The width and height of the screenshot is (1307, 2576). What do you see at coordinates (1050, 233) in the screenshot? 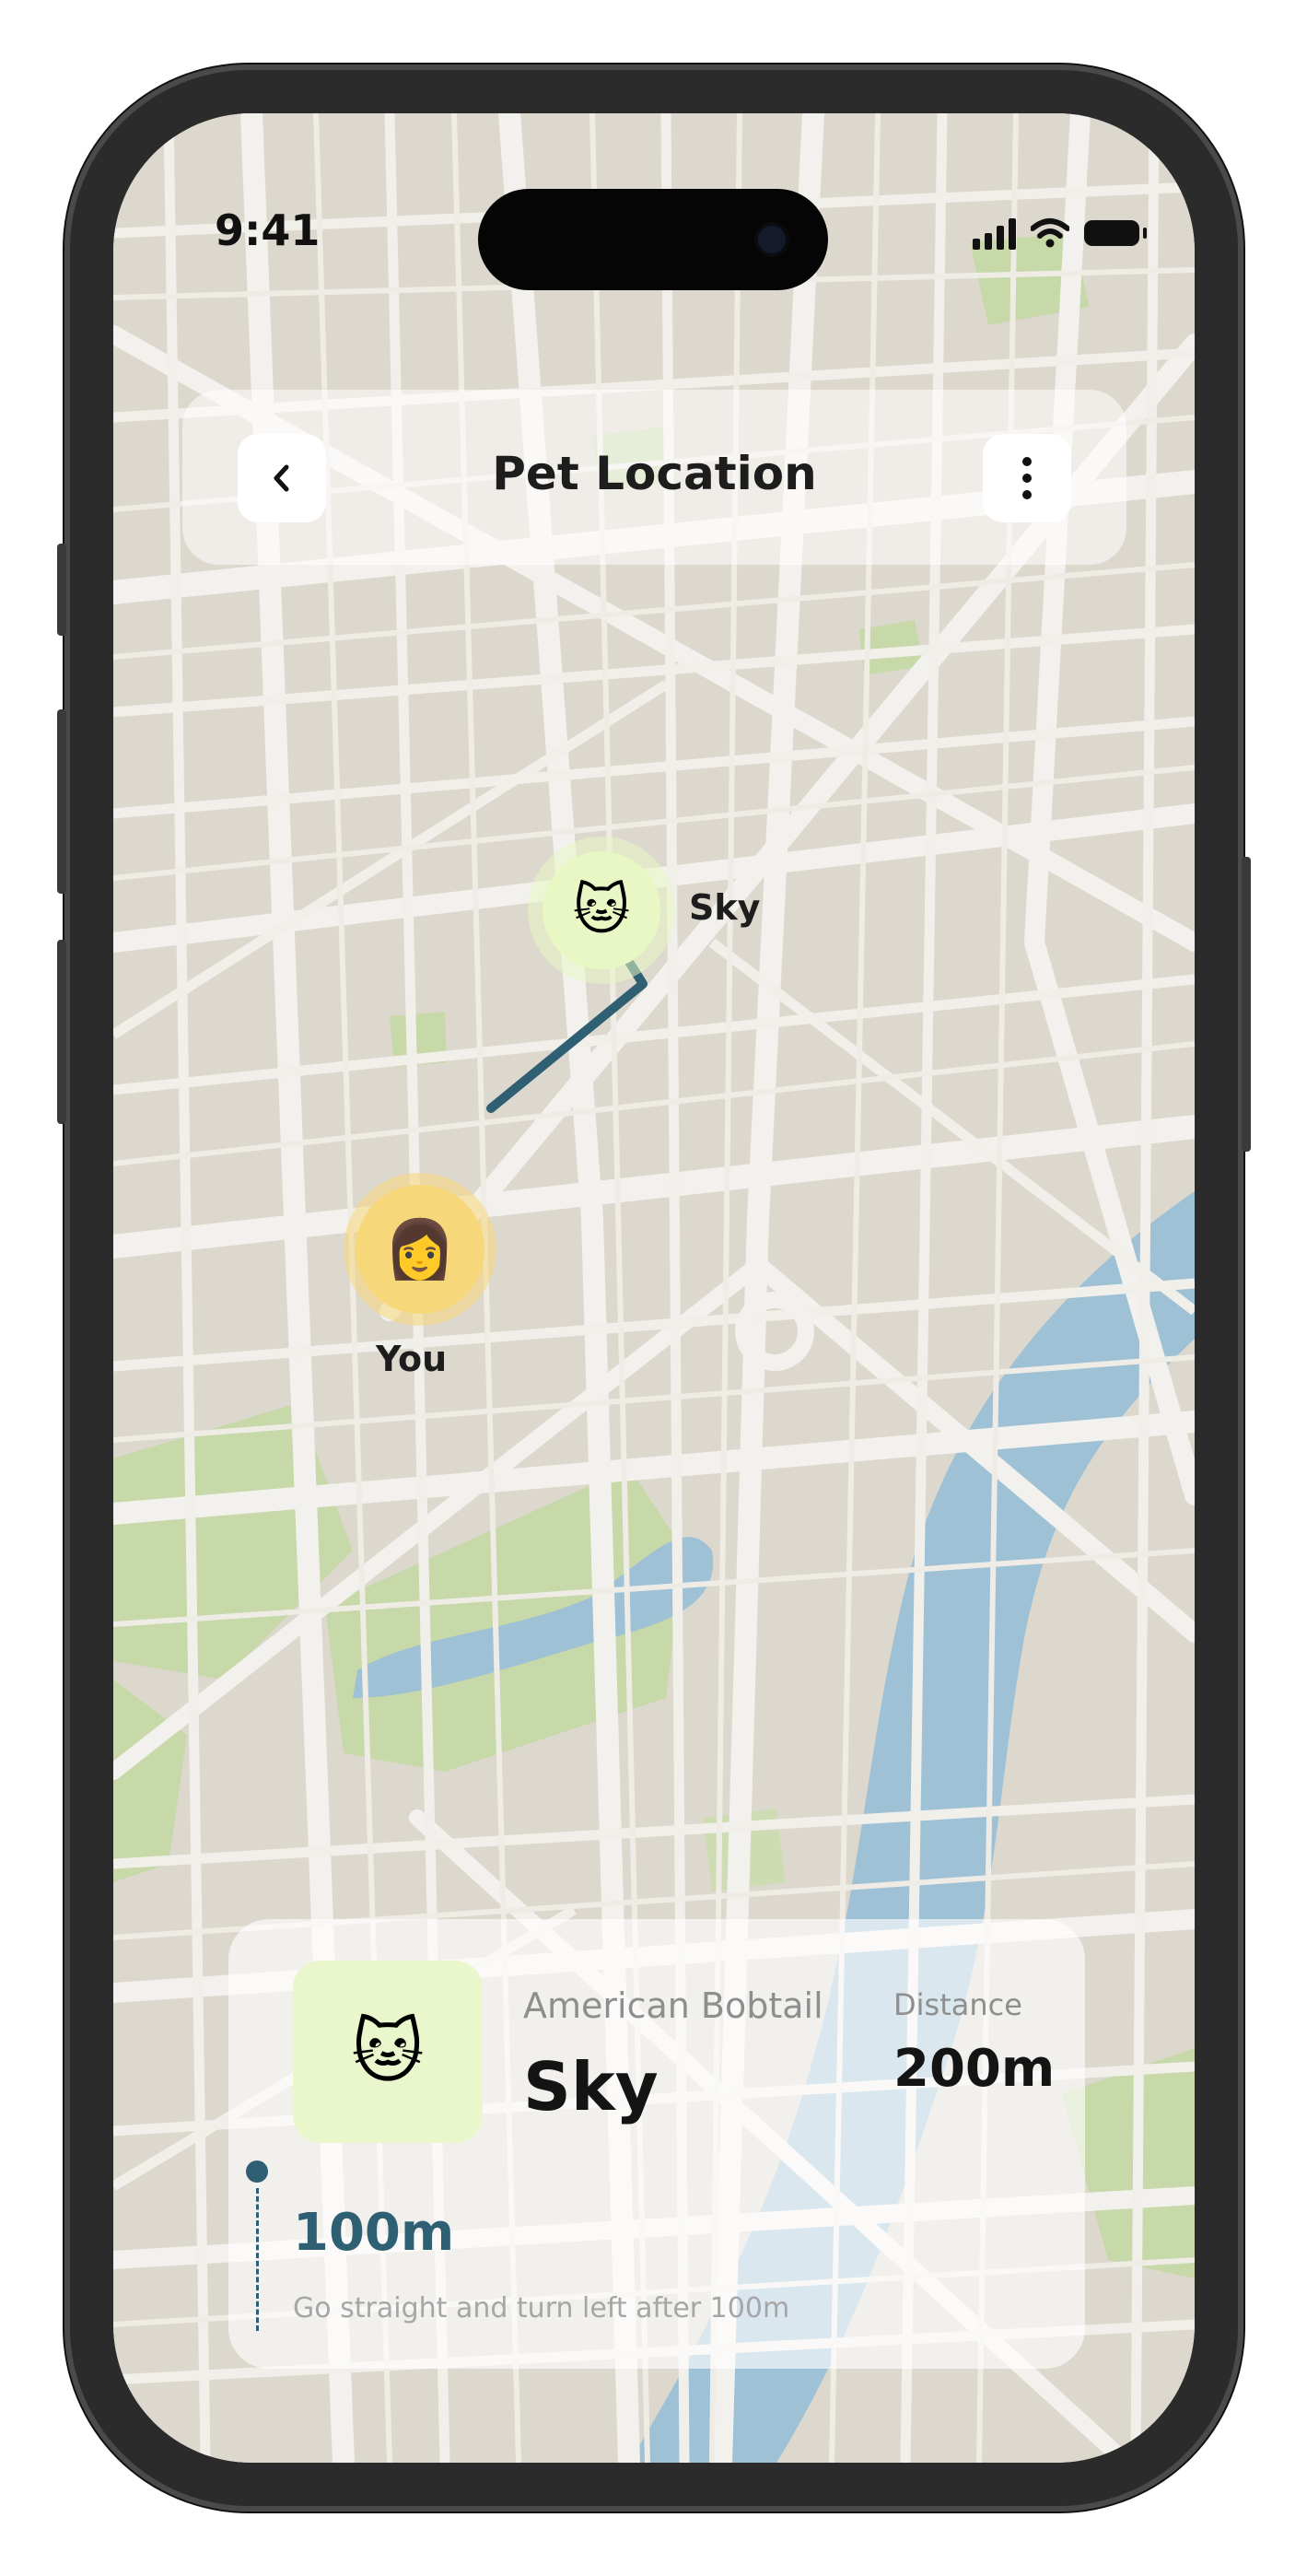
I see `wifi-icon` at bounding box center [1050, 233].